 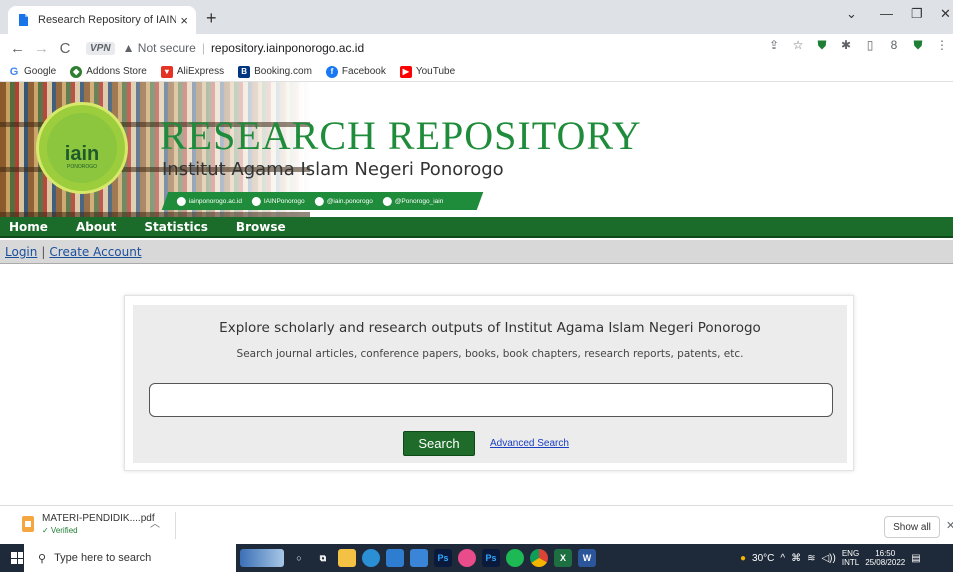 I want to click on not-secure-label: Not secure, so click(x=166, y=48).